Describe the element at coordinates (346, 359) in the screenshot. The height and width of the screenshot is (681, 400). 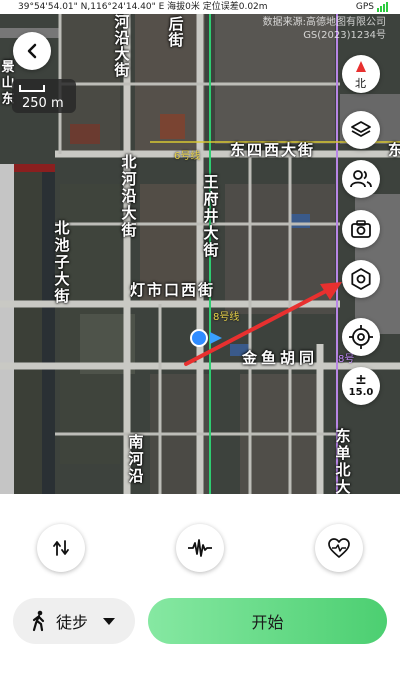
I see `metro-label-line8b: 8号` at that location.